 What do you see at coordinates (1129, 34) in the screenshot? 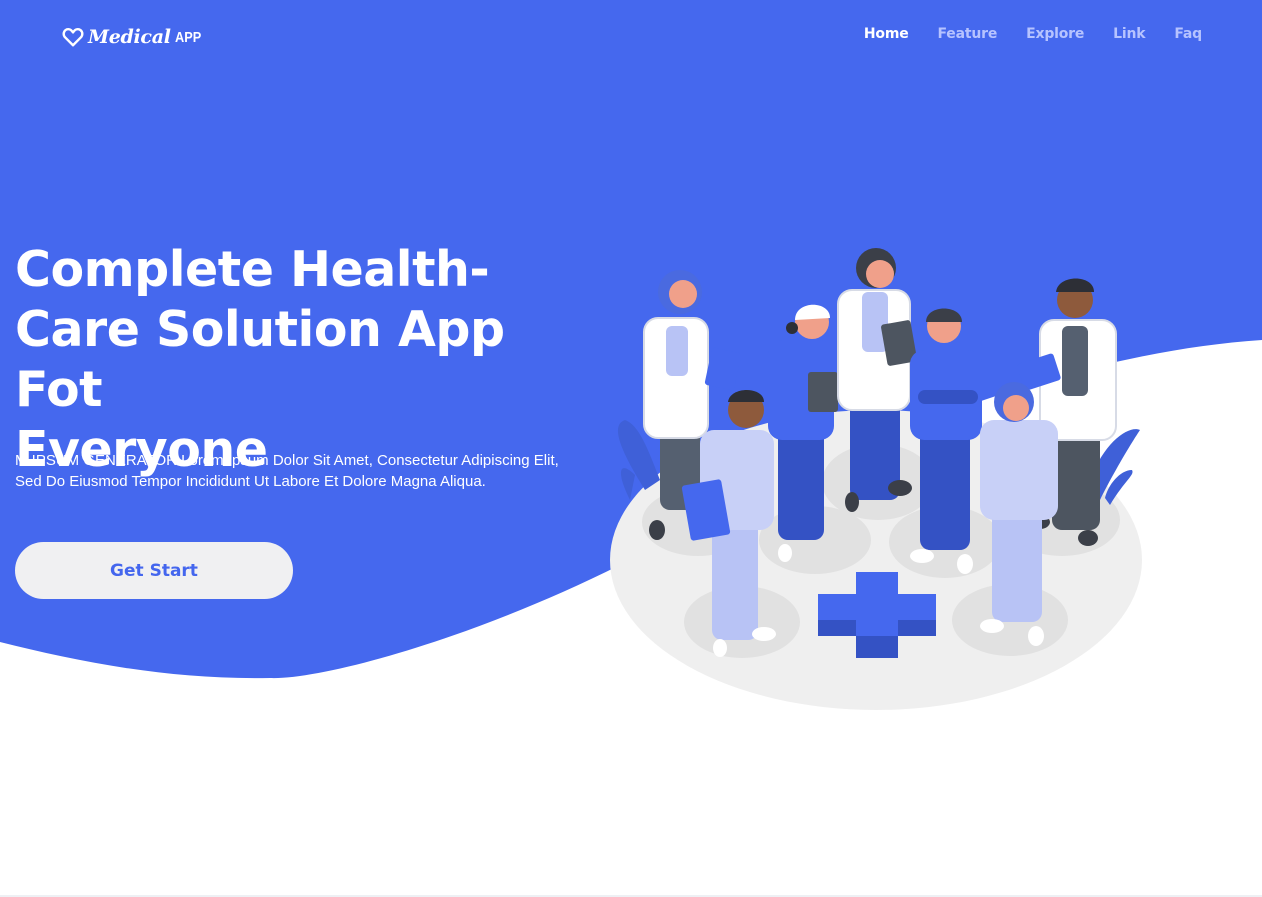
I see `nav-link-link: Link` at bounding box center [1129, 34].